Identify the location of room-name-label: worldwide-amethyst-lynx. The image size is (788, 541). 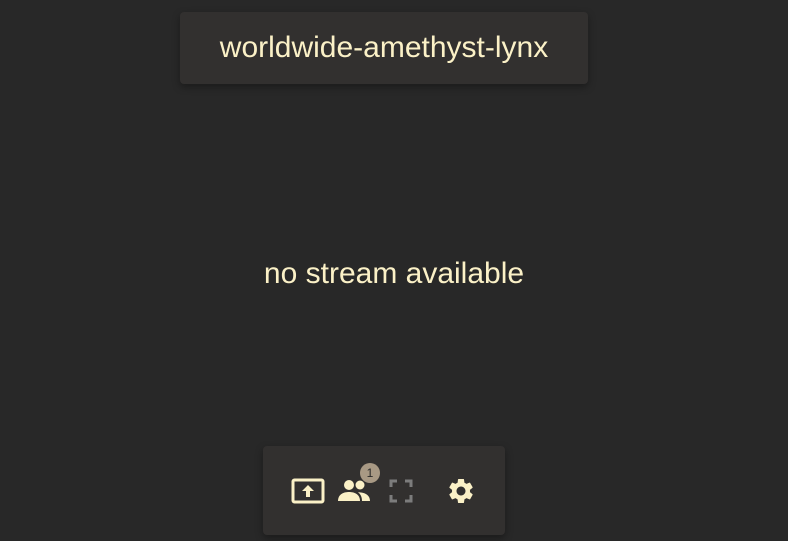
(384, 47).